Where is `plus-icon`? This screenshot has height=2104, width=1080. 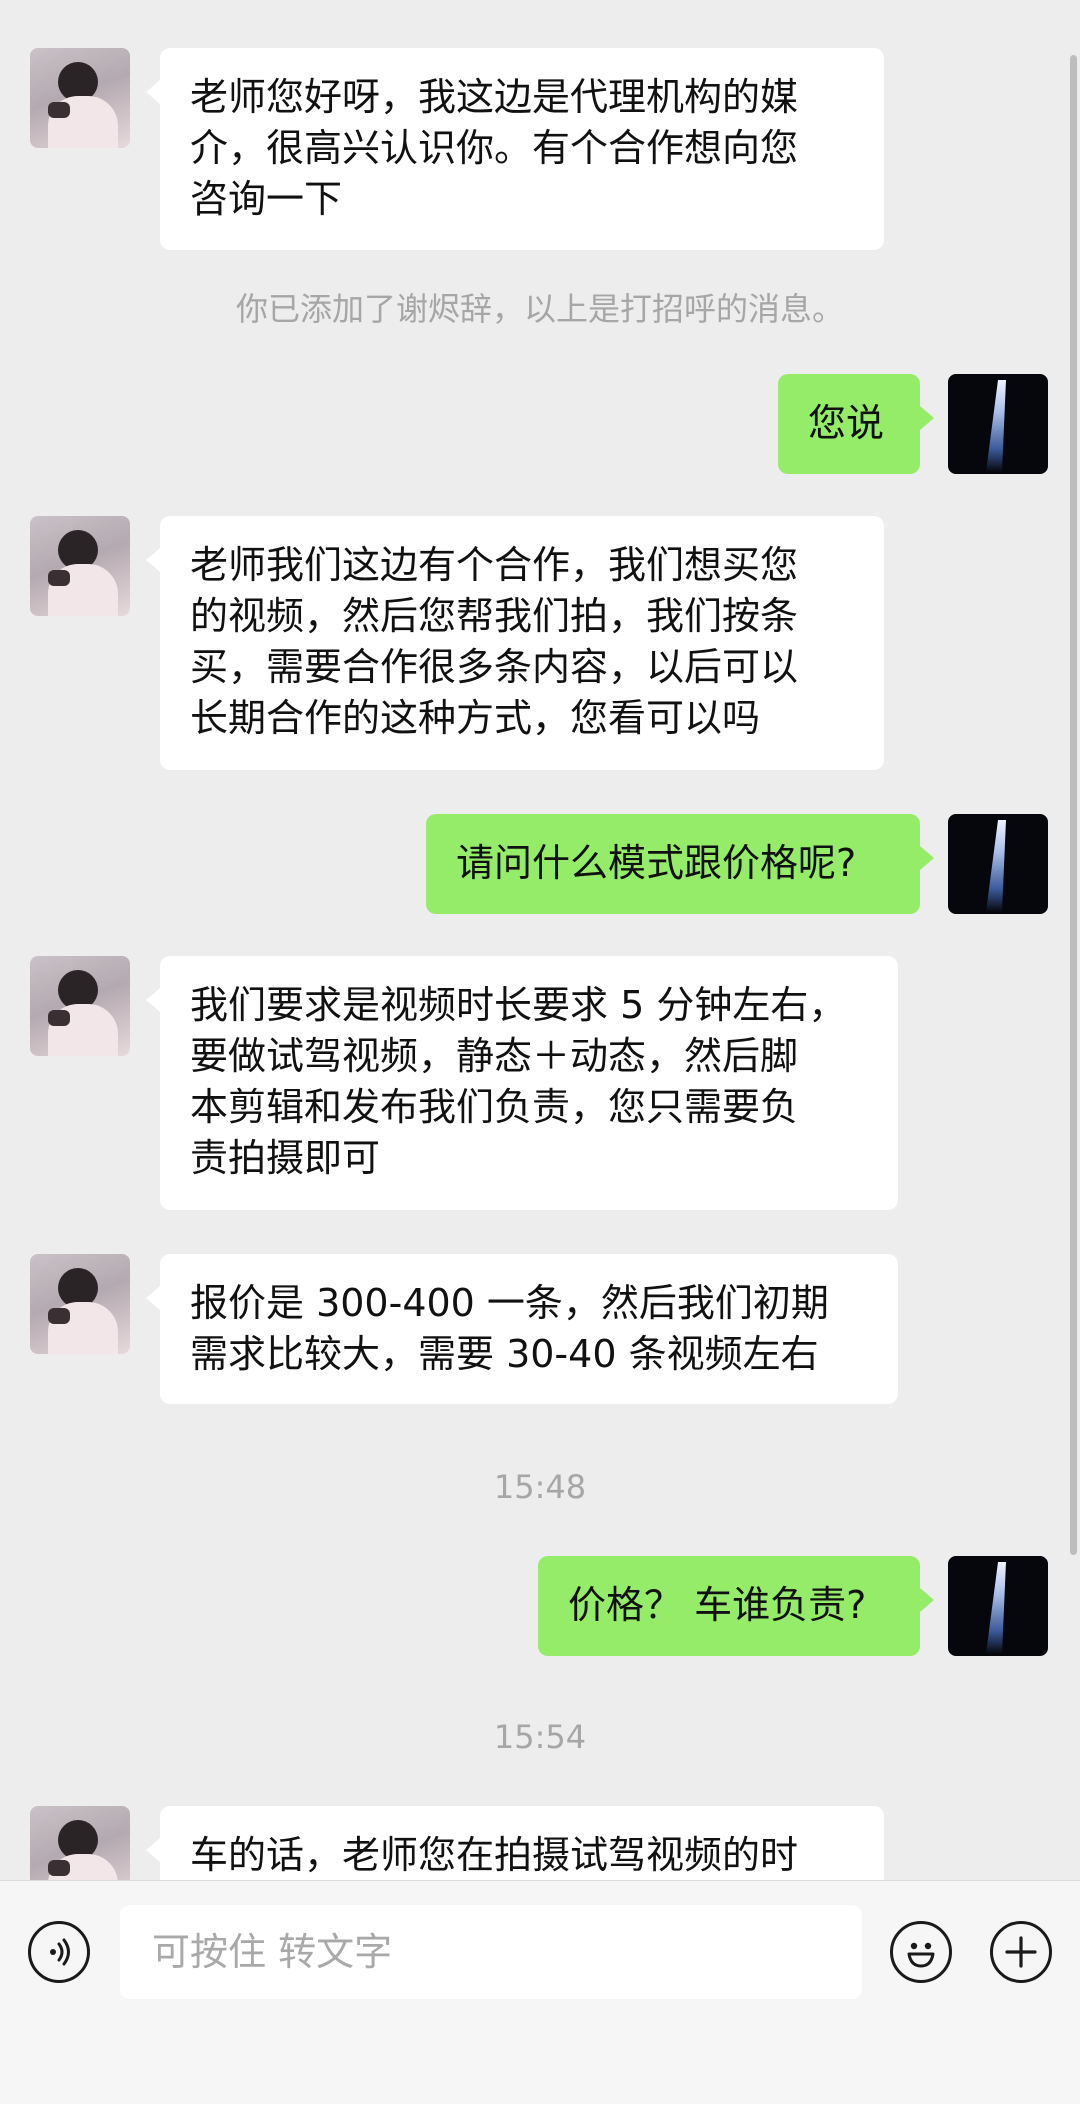
plus-icon is located at coordinates (1021, 1952).